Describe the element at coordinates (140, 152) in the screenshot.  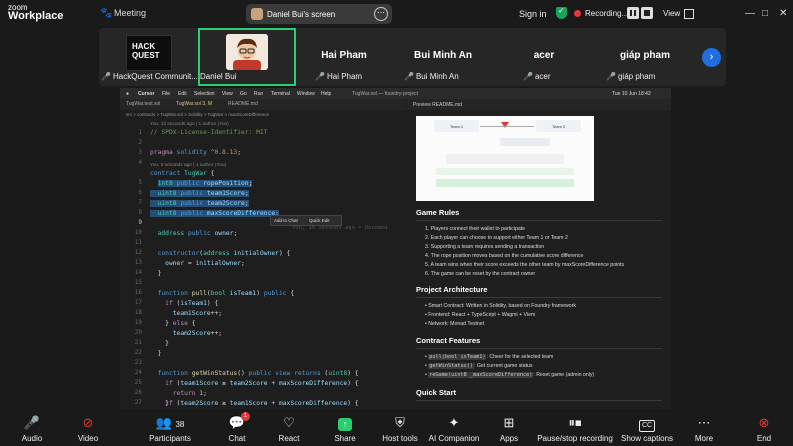
I see `line-number: 3` at that location.